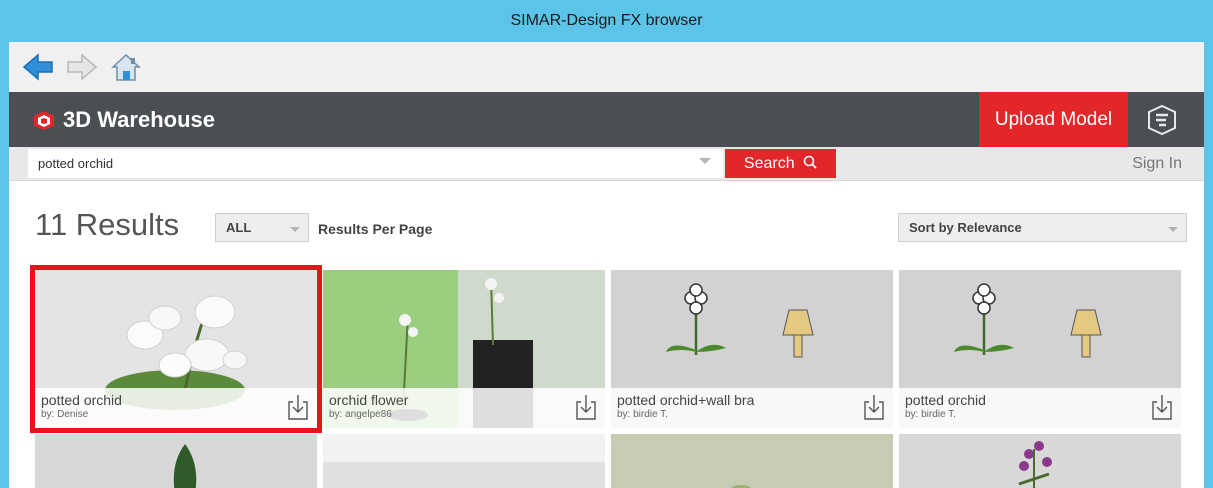 This screenshot has height=488, width=1213. Describe the element at coordinates (360, 414) in the screenshot. I see `card-author: by: angelpe86` at that location.